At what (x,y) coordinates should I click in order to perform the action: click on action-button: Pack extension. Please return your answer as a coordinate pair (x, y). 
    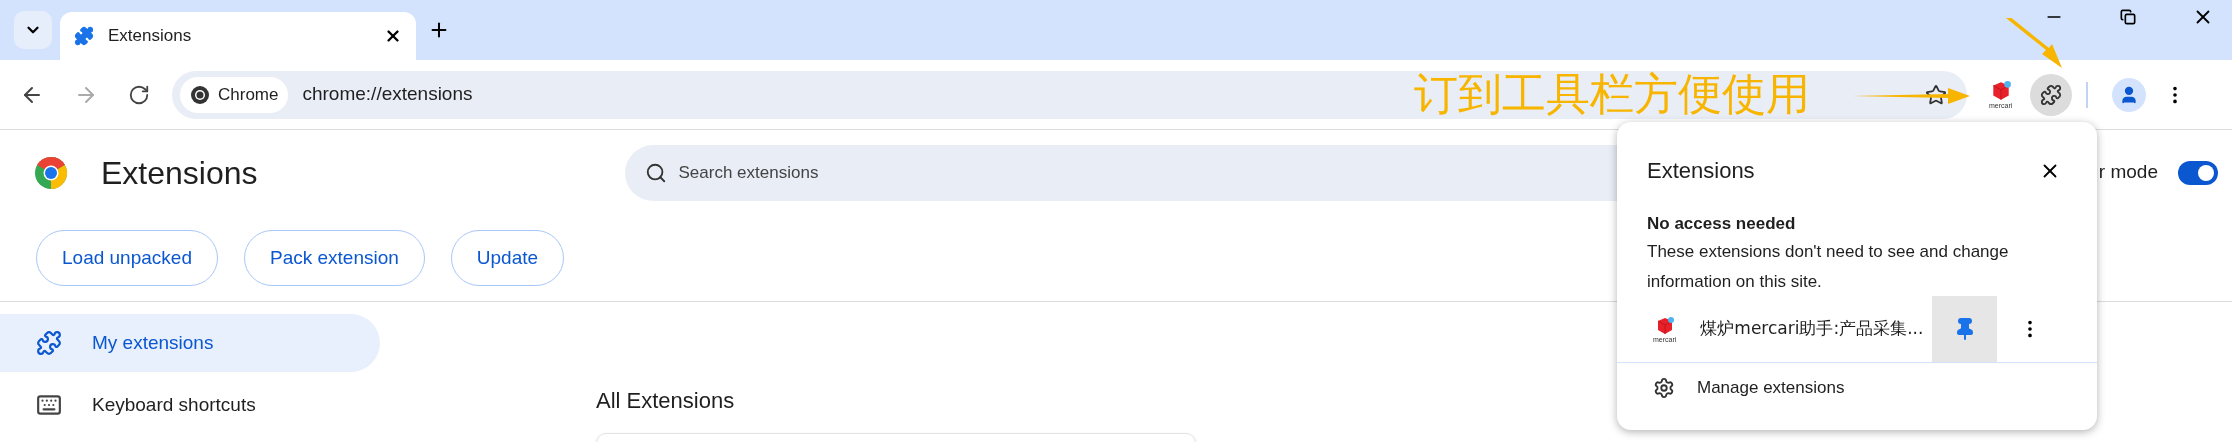
    Looking at the image, I should click on (334, 258).